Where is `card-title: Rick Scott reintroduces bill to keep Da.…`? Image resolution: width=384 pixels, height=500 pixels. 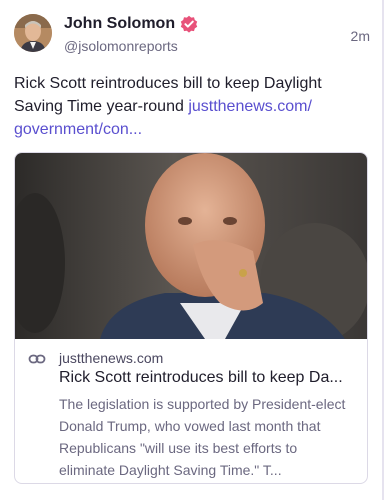 card-title: Rick Scott reintroduces bill to keep Da.… is located at coordinates (207, 378).